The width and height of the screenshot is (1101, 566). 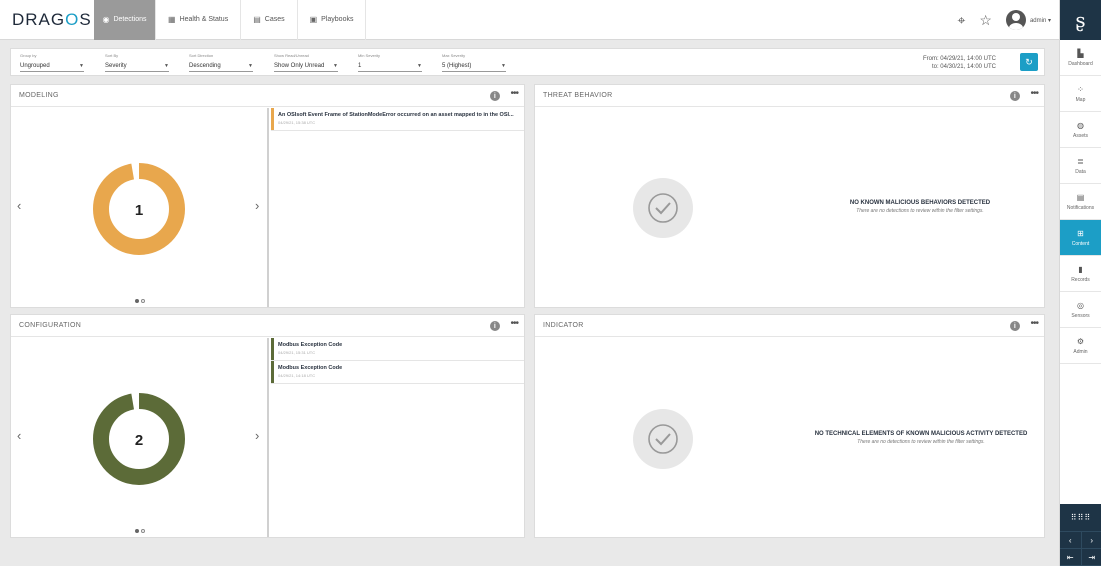 What do you see at coordinates (1080, 20) in the screenshot?
I see `dragos-emblem-icon: ʂ` at bounding box center [1080, 20].